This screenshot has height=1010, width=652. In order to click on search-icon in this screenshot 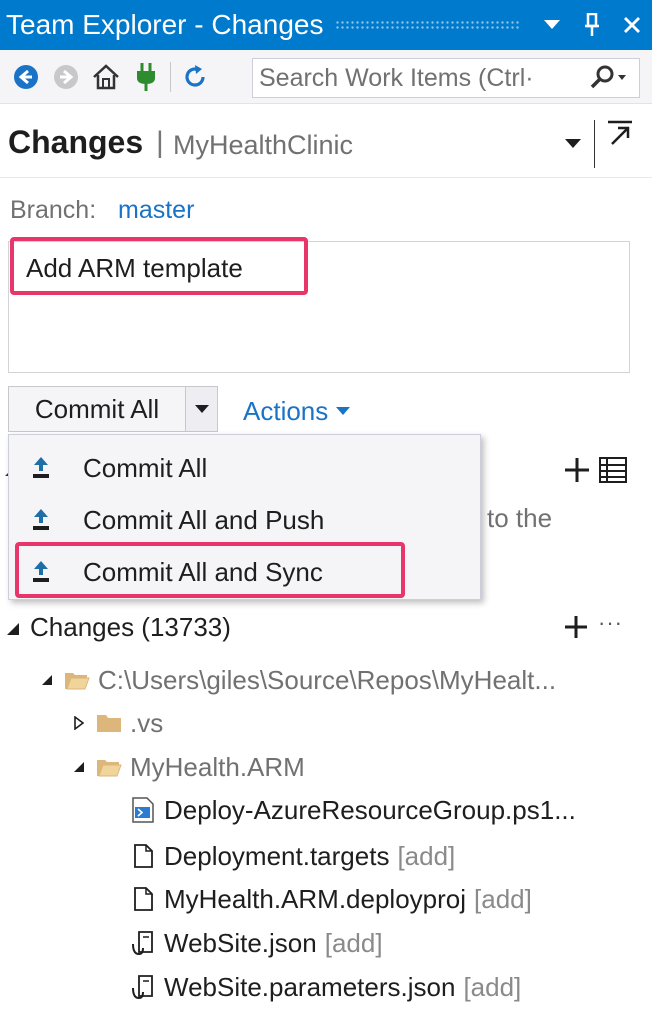, I will do `click(608, 77)`.